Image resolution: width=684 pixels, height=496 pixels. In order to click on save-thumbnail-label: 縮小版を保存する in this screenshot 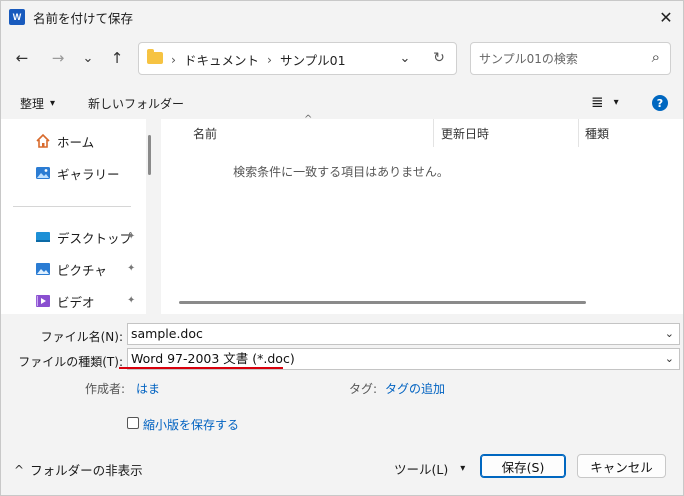, I will do `click(191, 424)`.